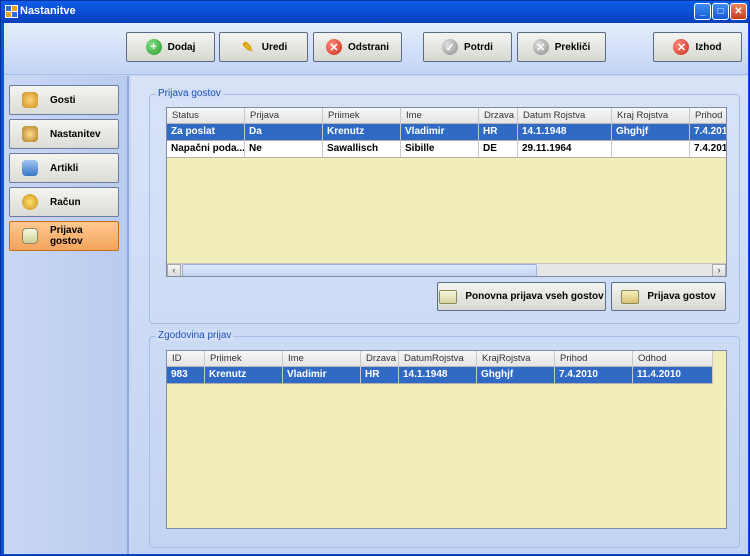  I want to click on exit-button-label: Izhod, so click(708, 47).